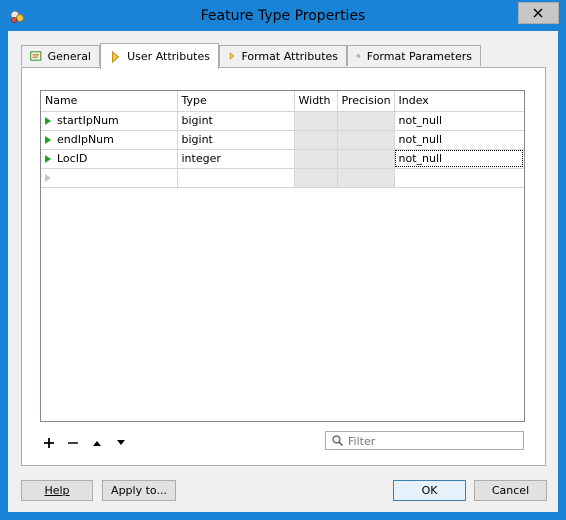 The image size is (566, 520). I want to click on tab-user-attributes: User Attributes, so click(159, 56).